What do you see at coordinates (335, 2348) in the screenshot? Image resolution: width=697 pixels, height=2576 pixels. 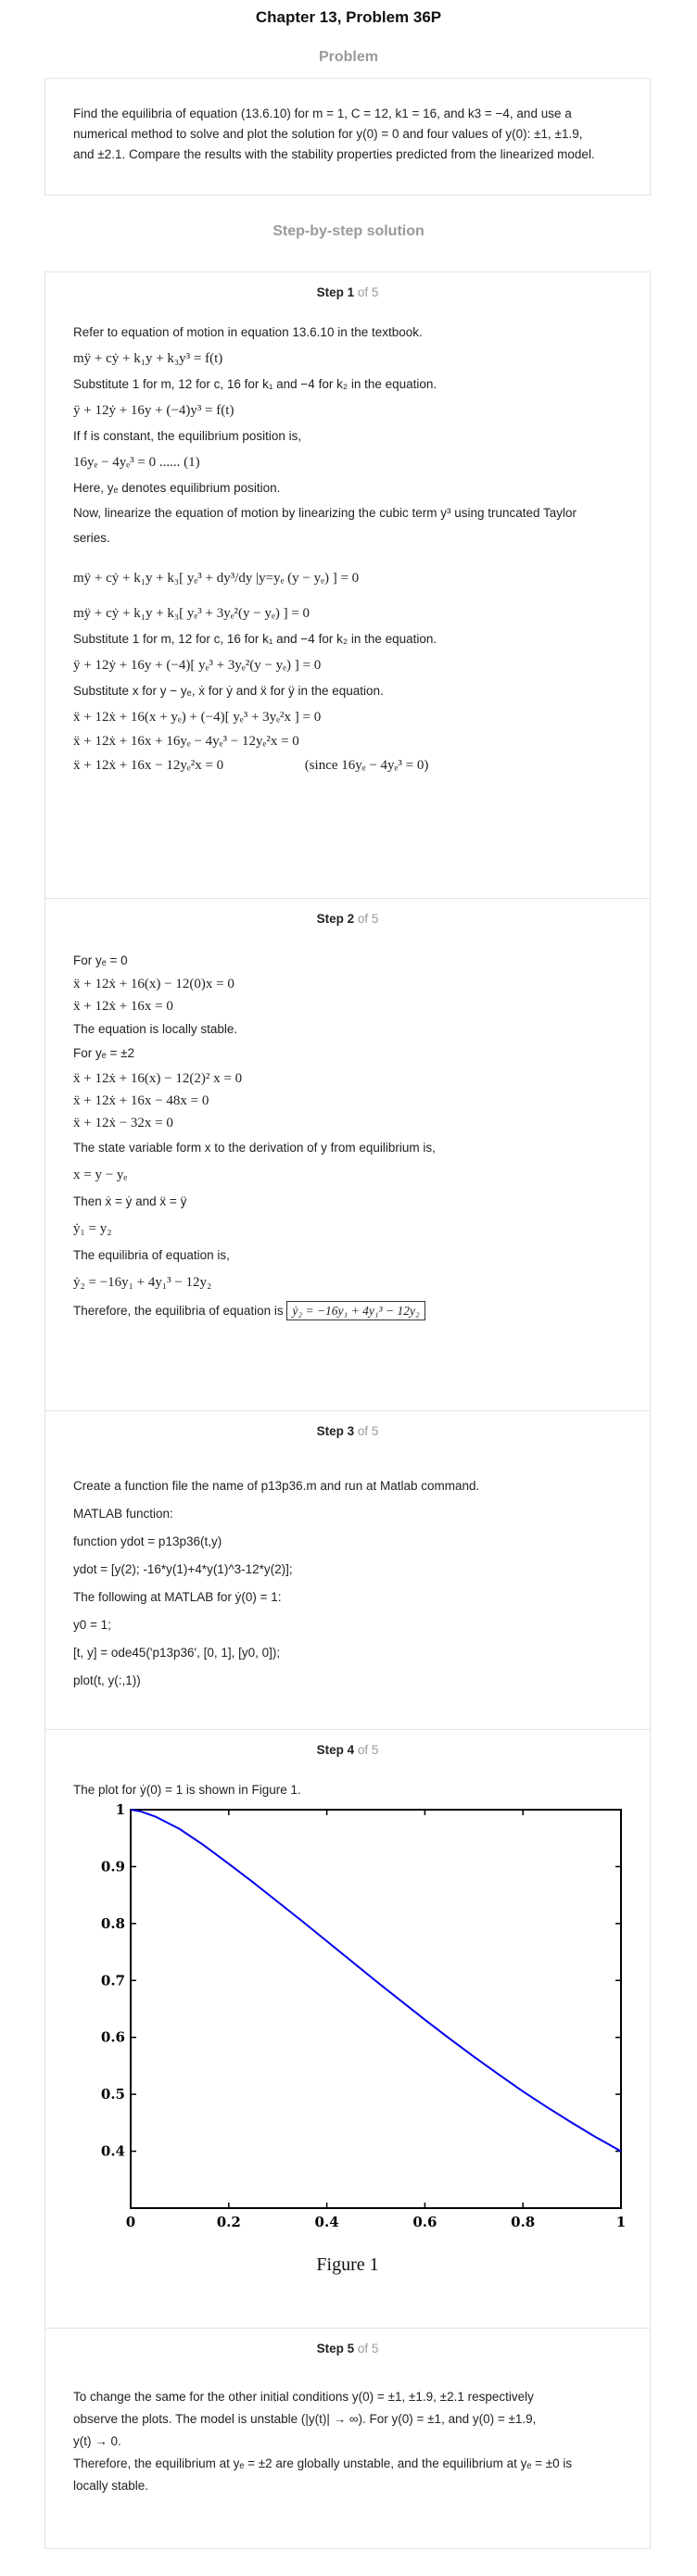 I see `step-number: Step 5` at bounding box center [335, 2348].